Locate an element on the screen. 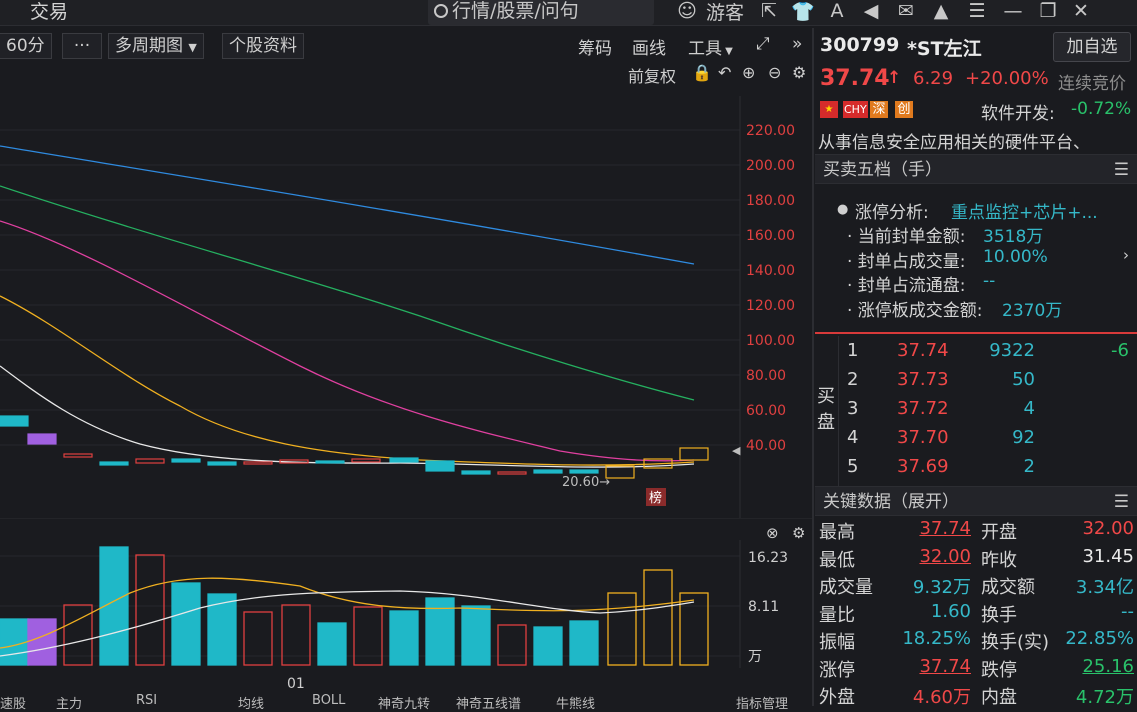 Image resolution: width=1137 pixels, height=712 pixels. app-title: 交易 is located at coordinates (49, 12).